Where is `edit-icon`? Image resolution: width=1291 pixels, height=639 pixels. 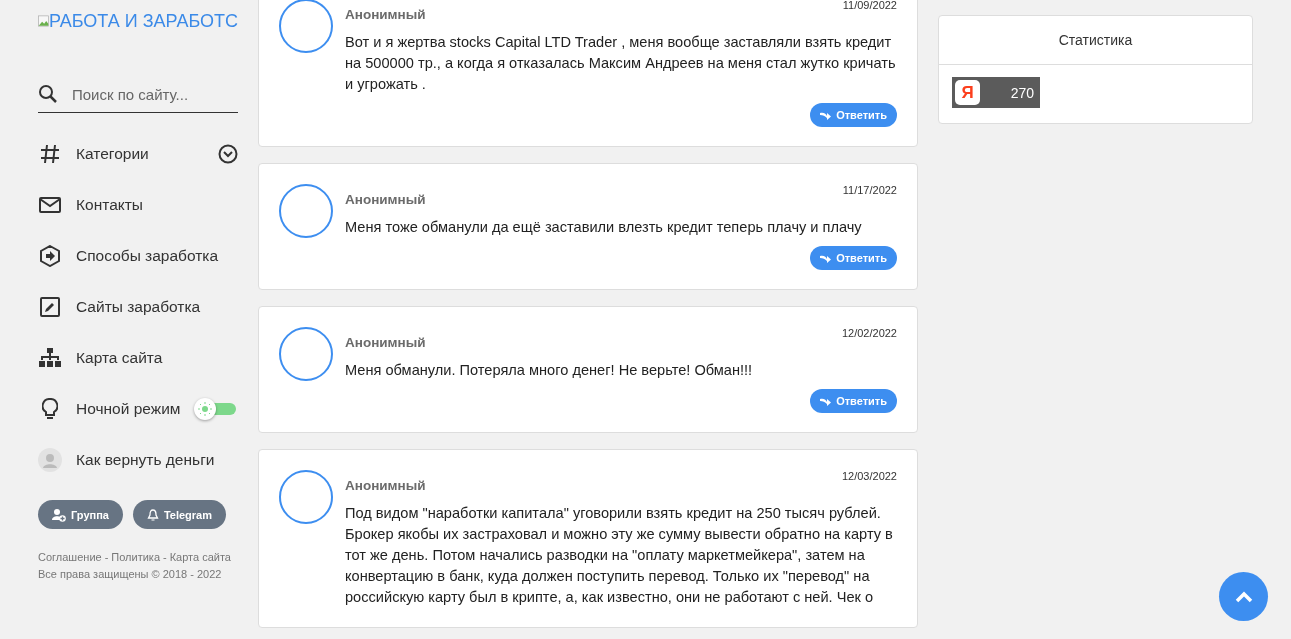
edit-icon is located at coordinates (50, 306).